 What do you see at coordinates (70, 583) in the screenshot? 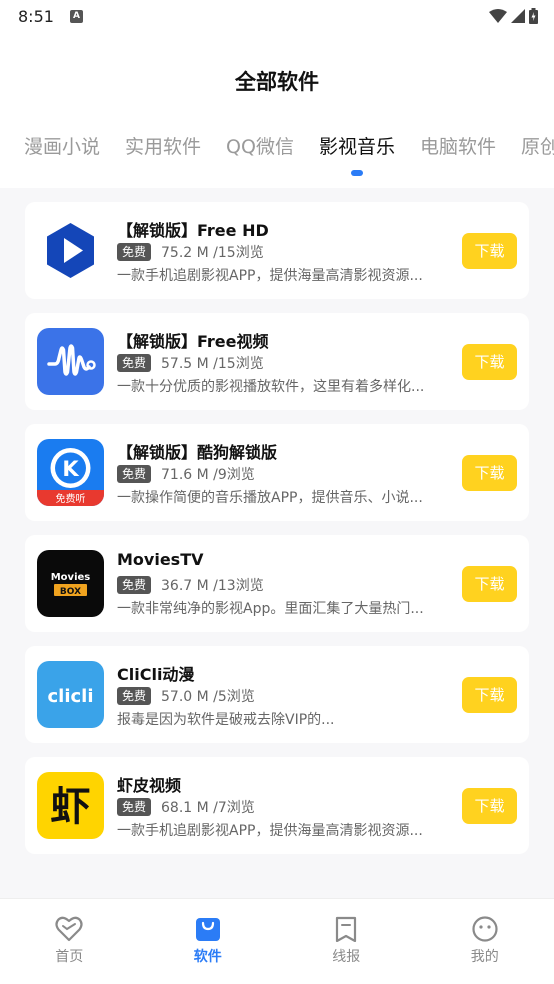
I see `movies-box-icon: Movies BOX` at bounding box center [70, 583].